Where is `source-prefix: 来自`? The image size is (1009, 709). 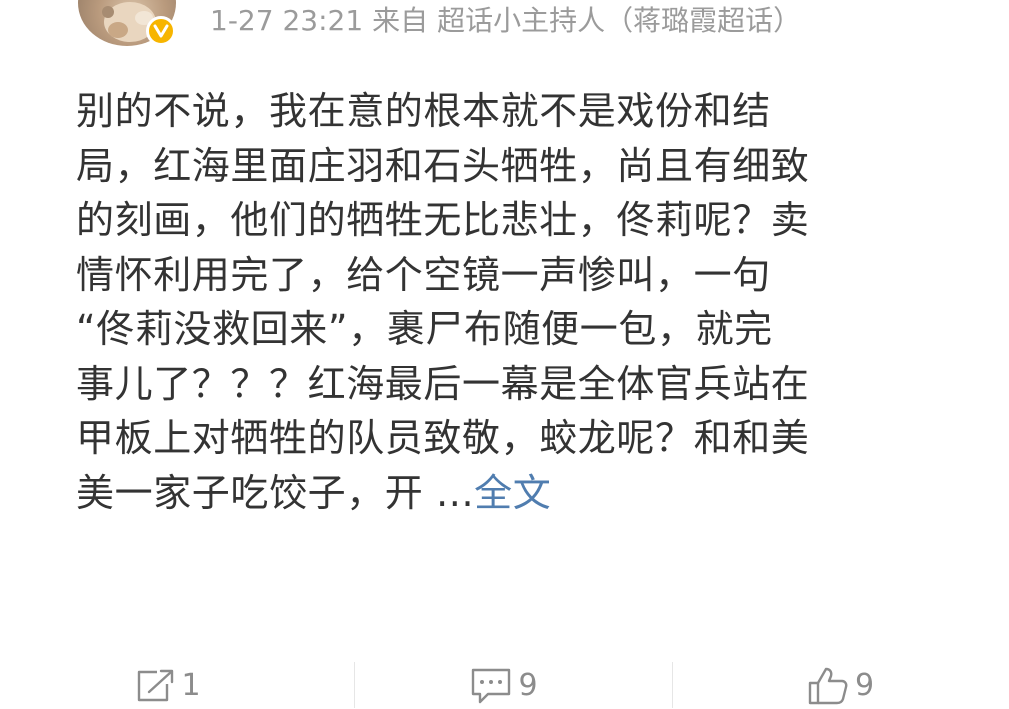 source-prefix: 来自 is located at coordinates (400, 20).